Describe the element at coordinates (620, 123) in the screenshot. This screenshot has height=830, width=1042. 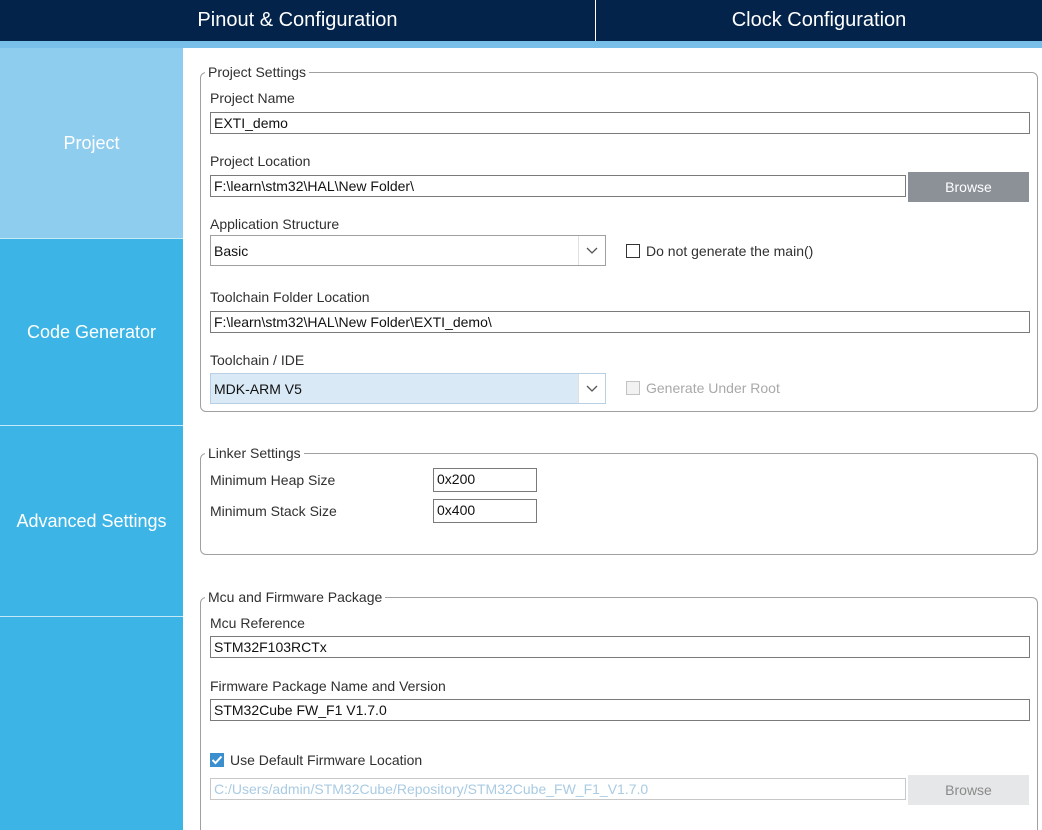
I see `project-name-field: EXTI_demo` at that location.